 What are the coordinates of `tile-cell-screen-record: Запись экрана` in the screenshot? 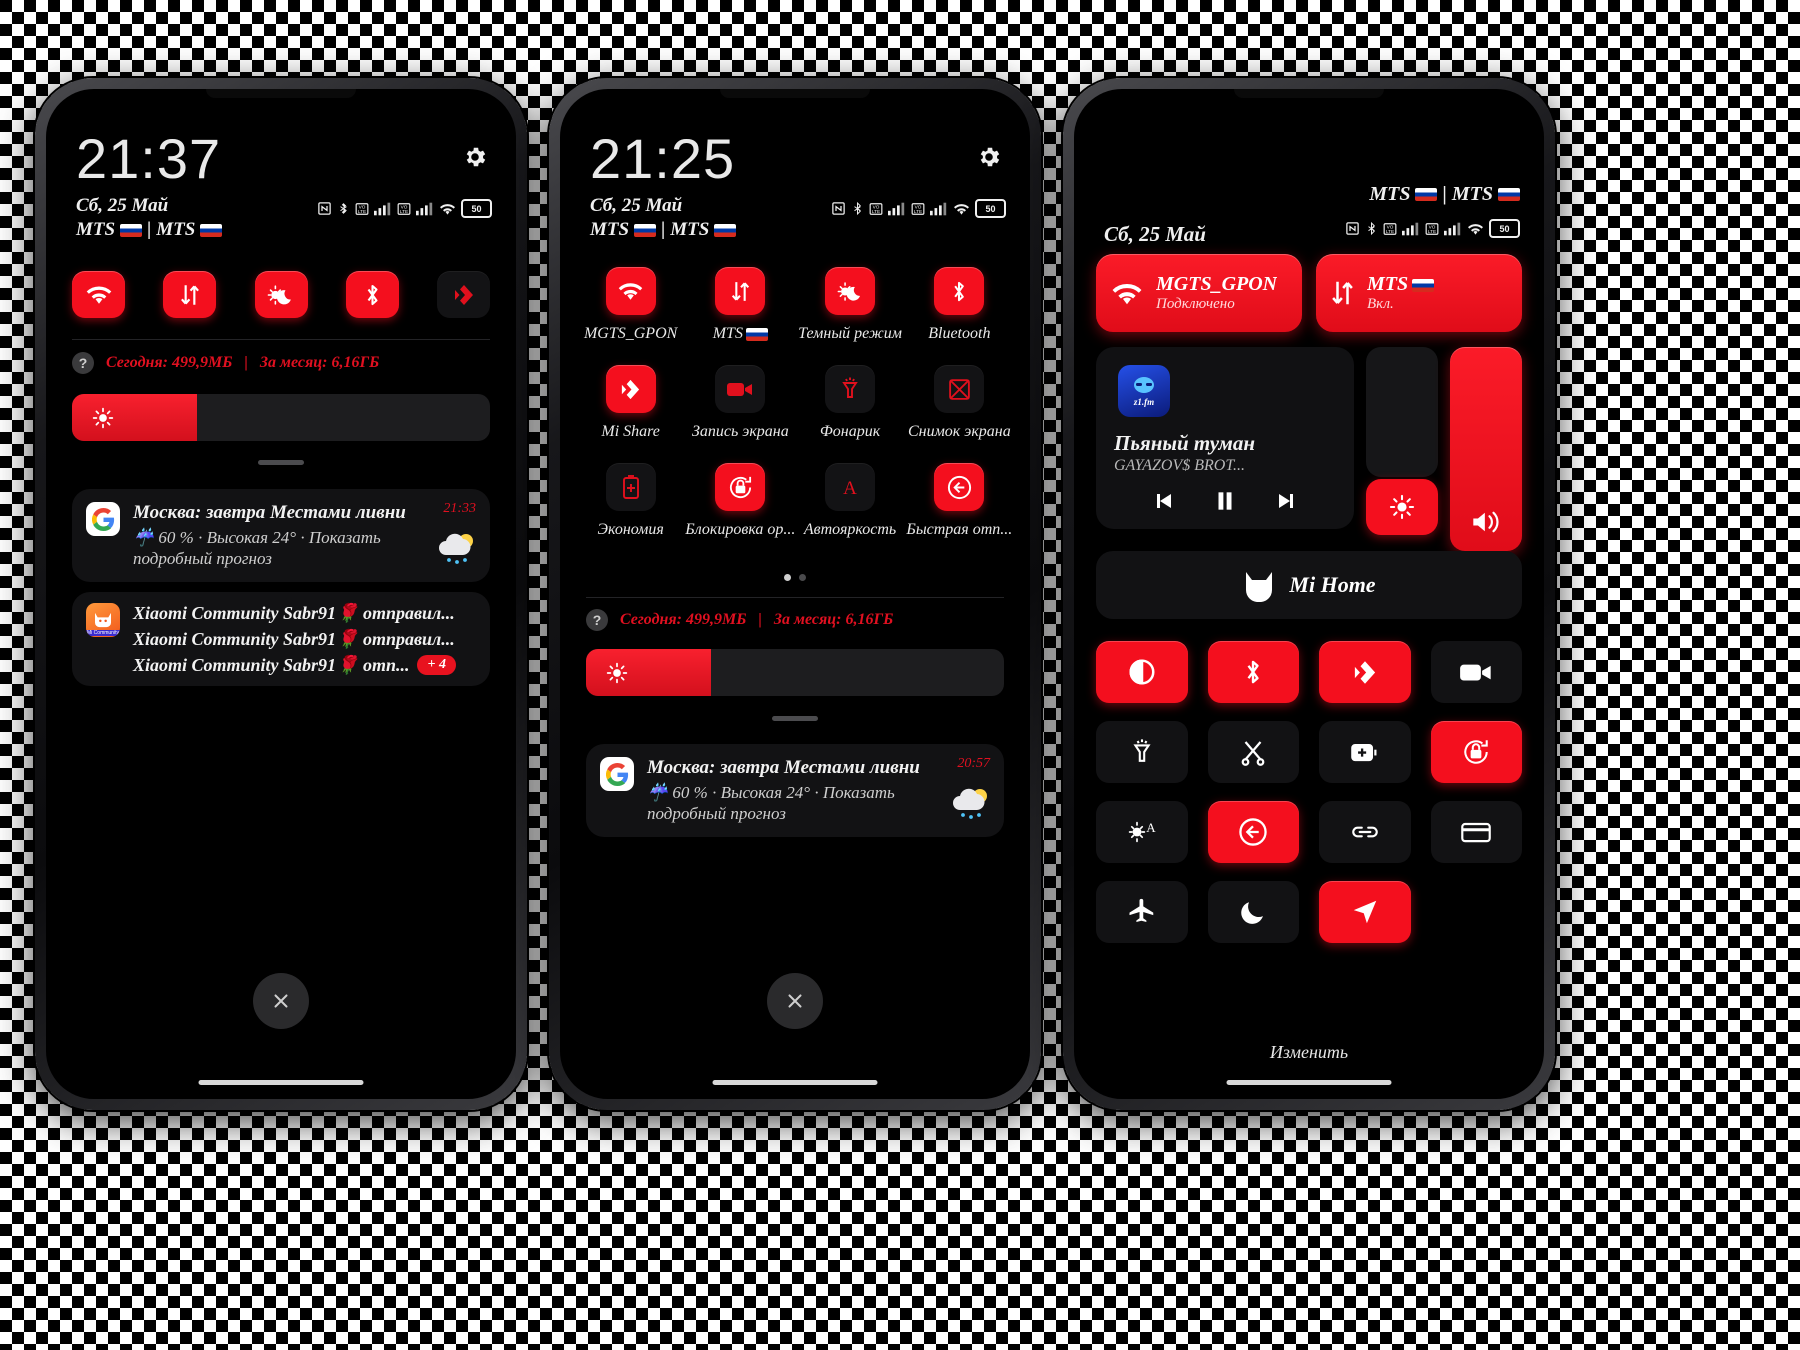 It's located at (740, 403).